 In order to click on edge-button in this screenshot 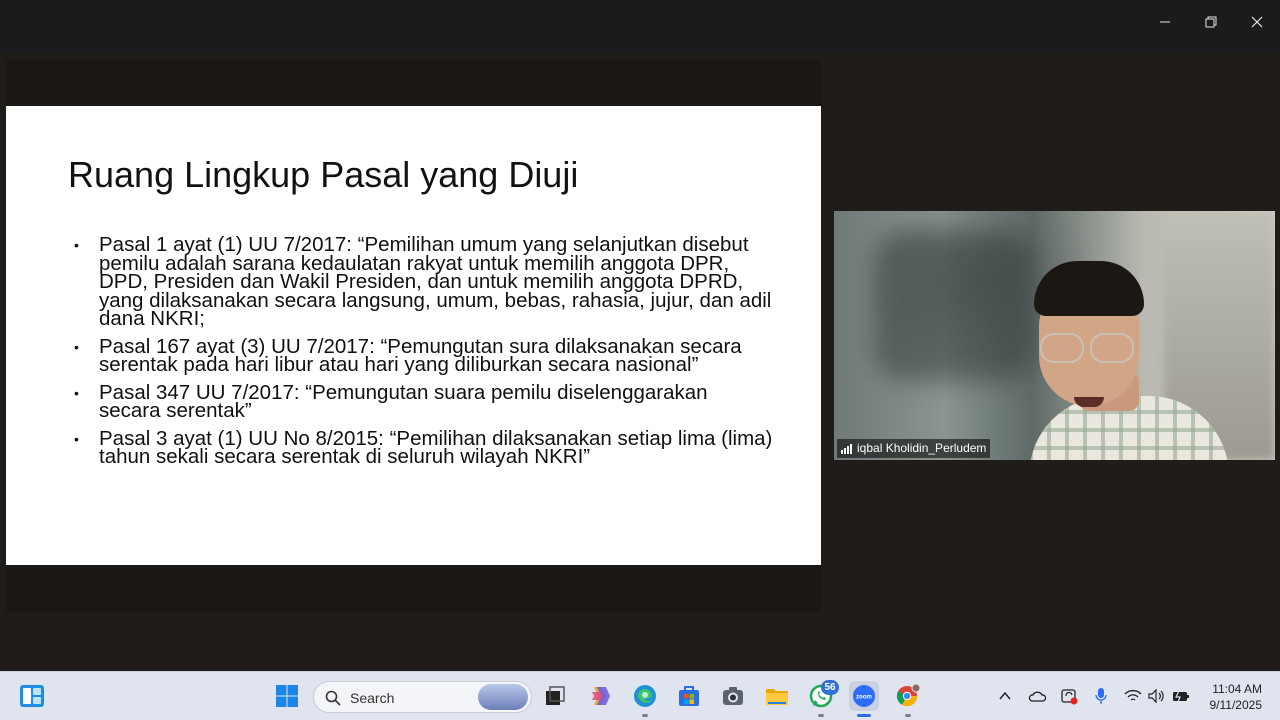, I will do `click(645, 696)`.